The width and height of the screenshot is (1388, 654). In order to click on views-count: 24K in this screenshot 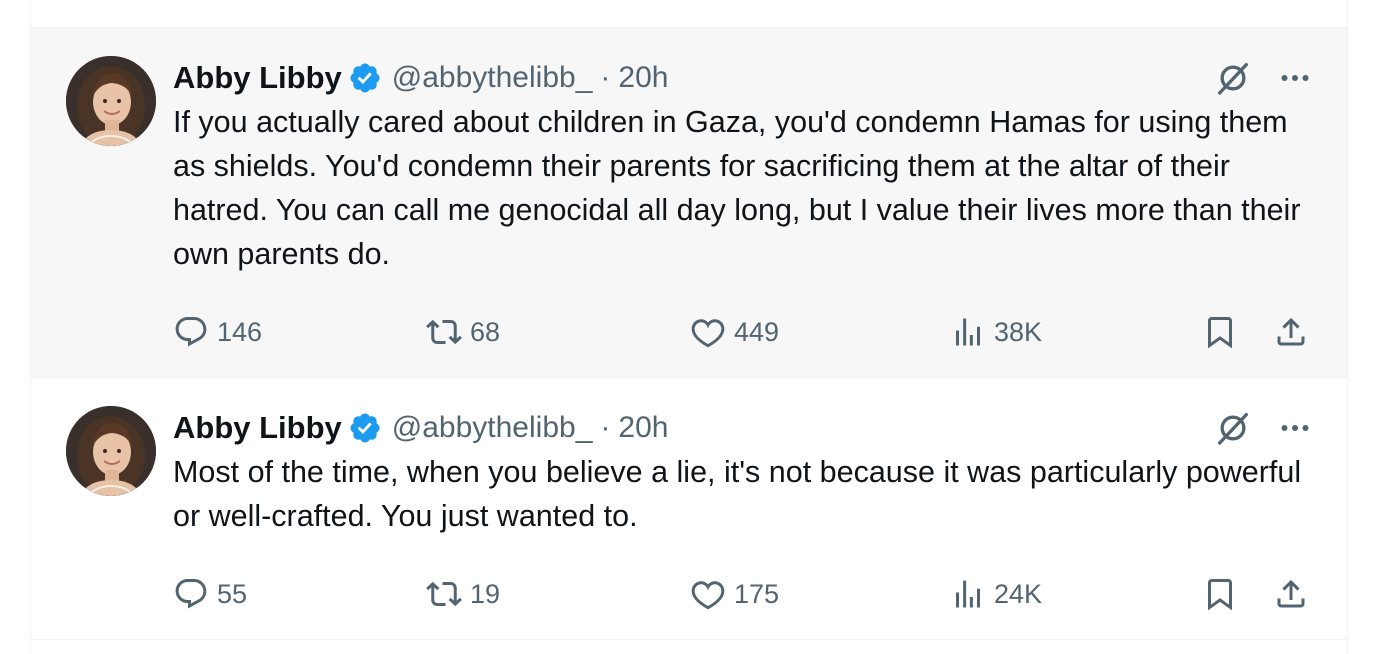, I will do `click(1018, 593)`.